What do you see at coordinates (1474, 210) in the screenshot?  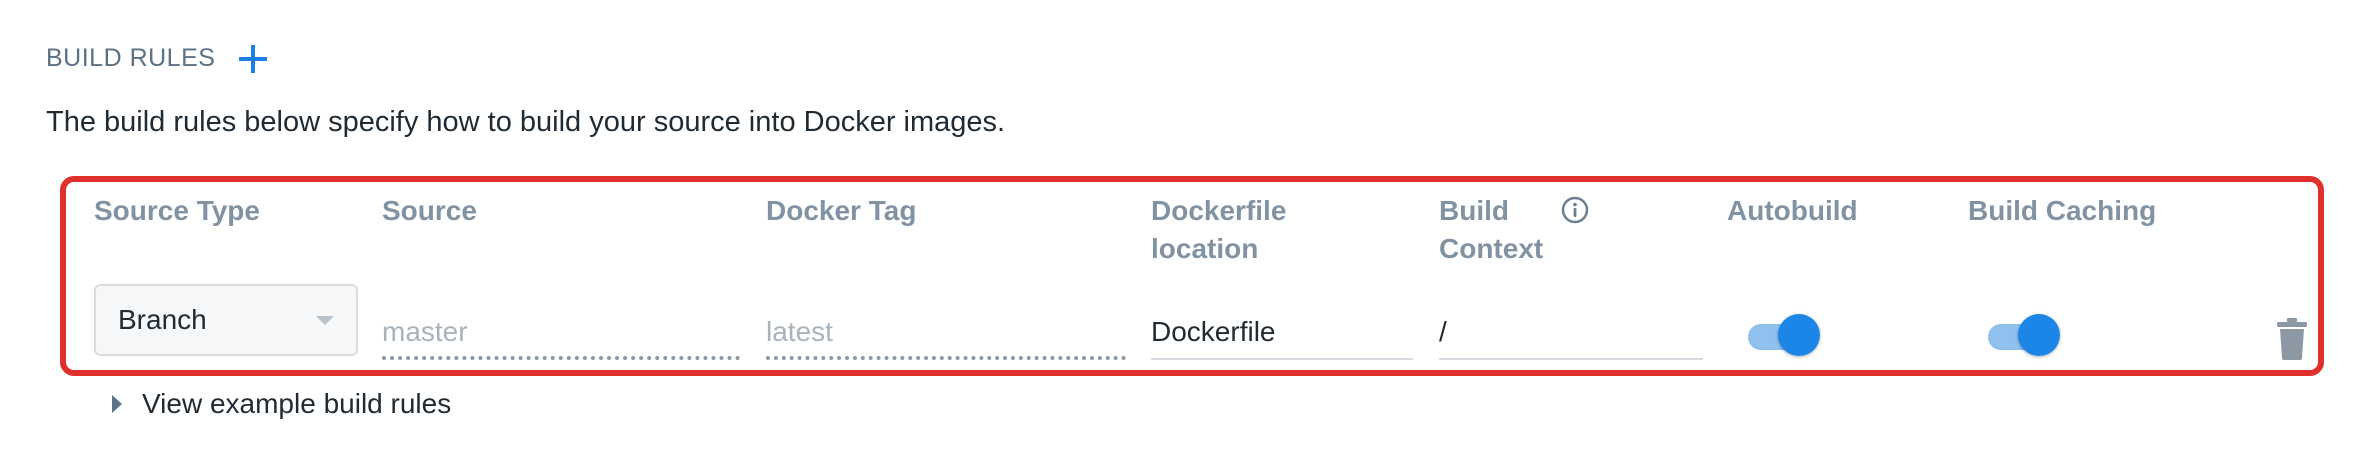 I see `column-header-build-context-line1: Build` at bounding box center [1474, 210].